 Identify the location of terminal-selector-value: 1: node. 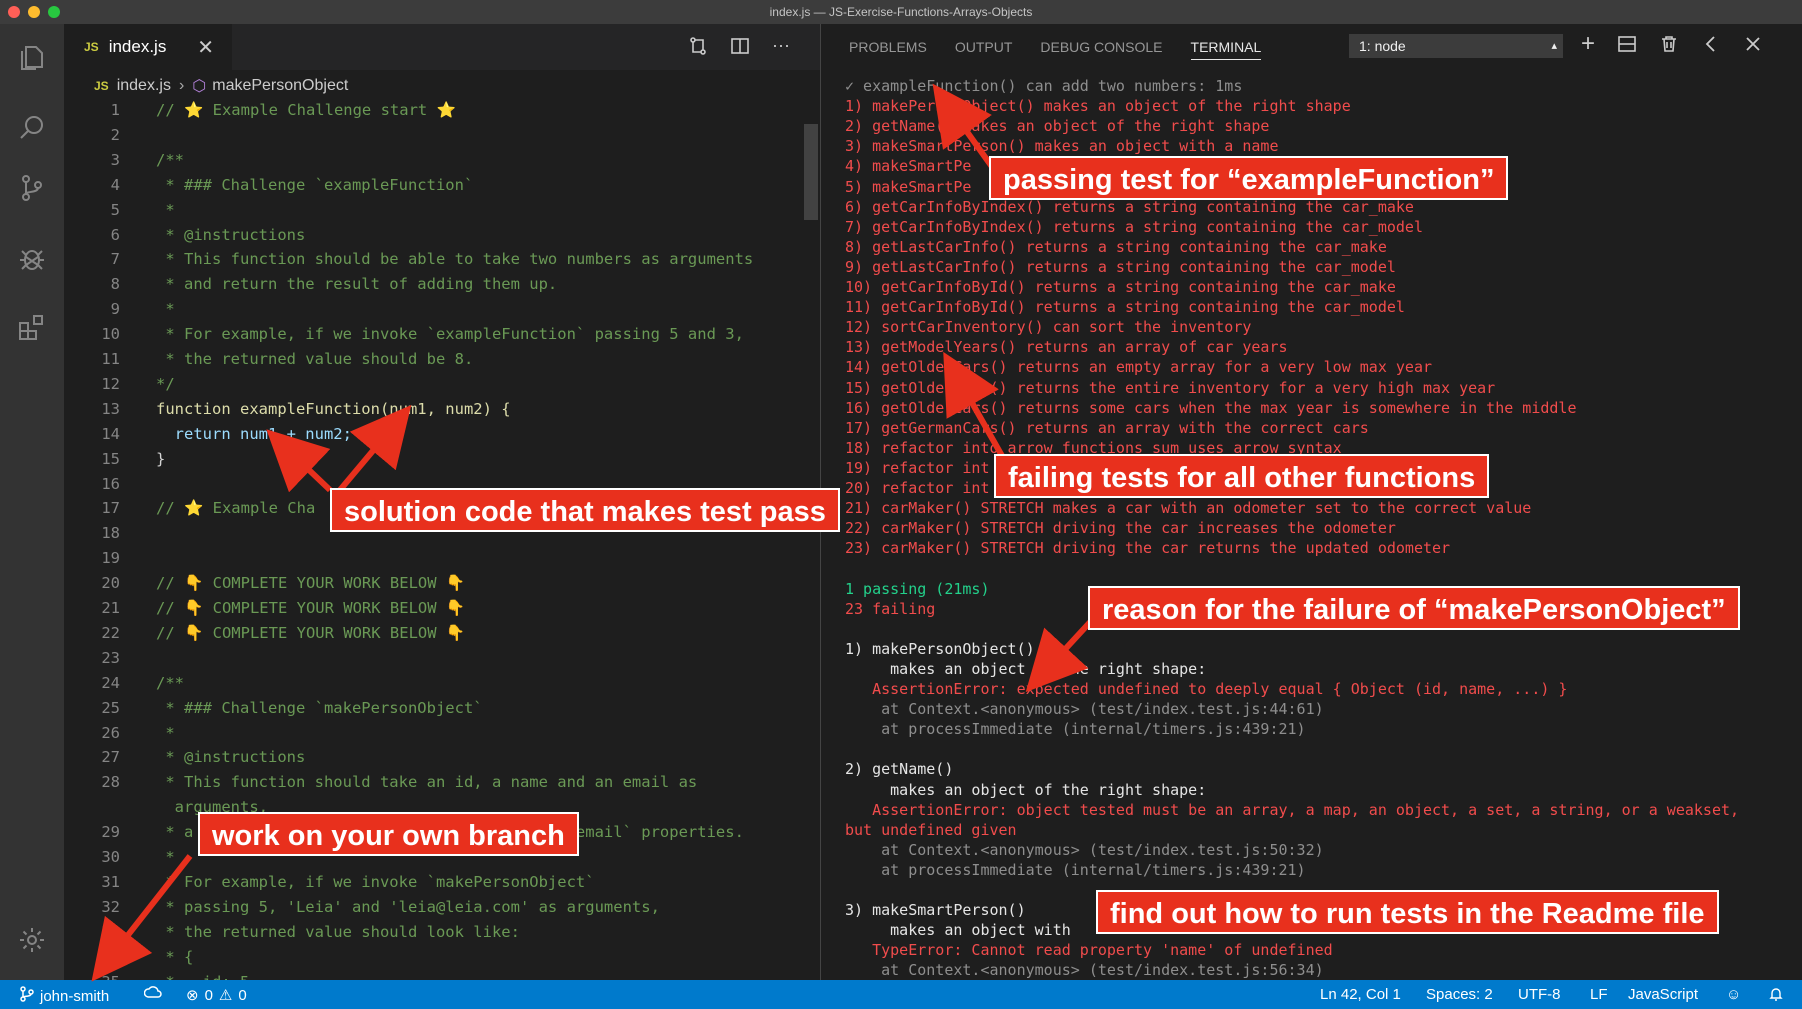
(1382, 46).